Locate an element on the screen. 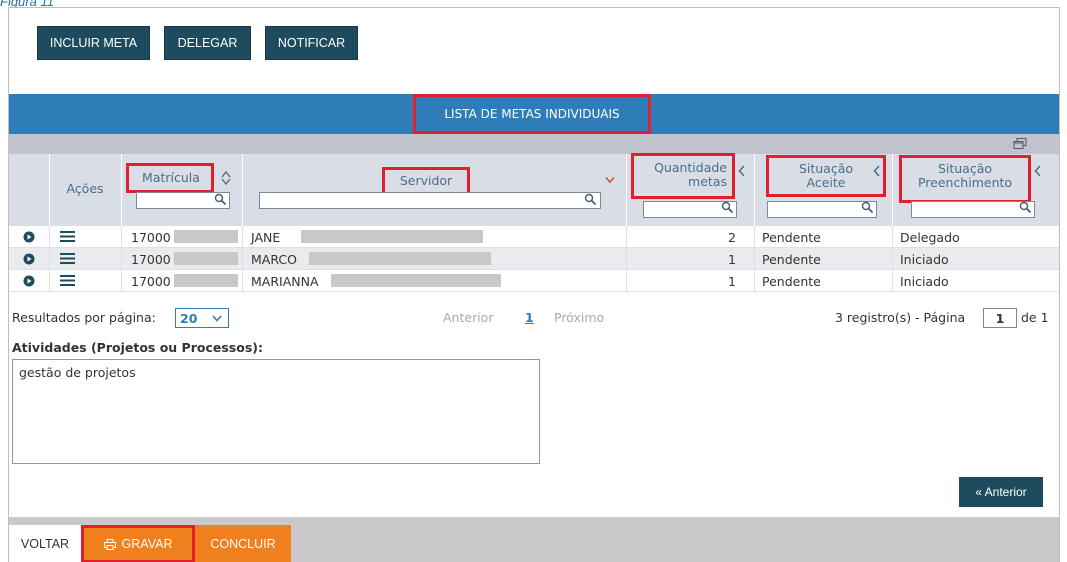 The width and height of the screenshot is (1067, 562). col-header-servidor: Servidor is located at coordinates (426, 181).